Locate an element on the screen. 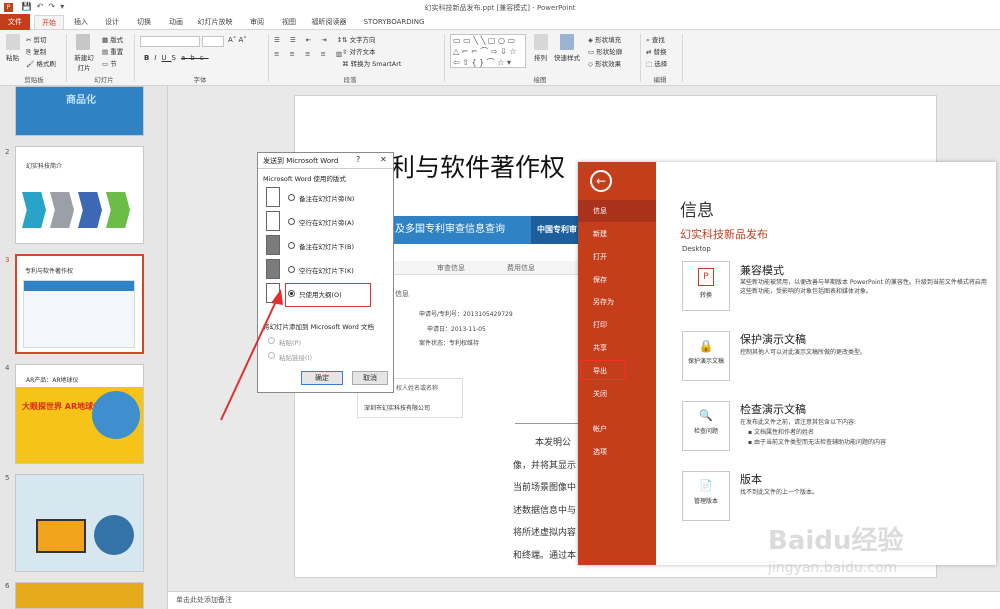 This screenshot has height=609, width=1000. radio-blank-below is located at coordinates (291, 269).